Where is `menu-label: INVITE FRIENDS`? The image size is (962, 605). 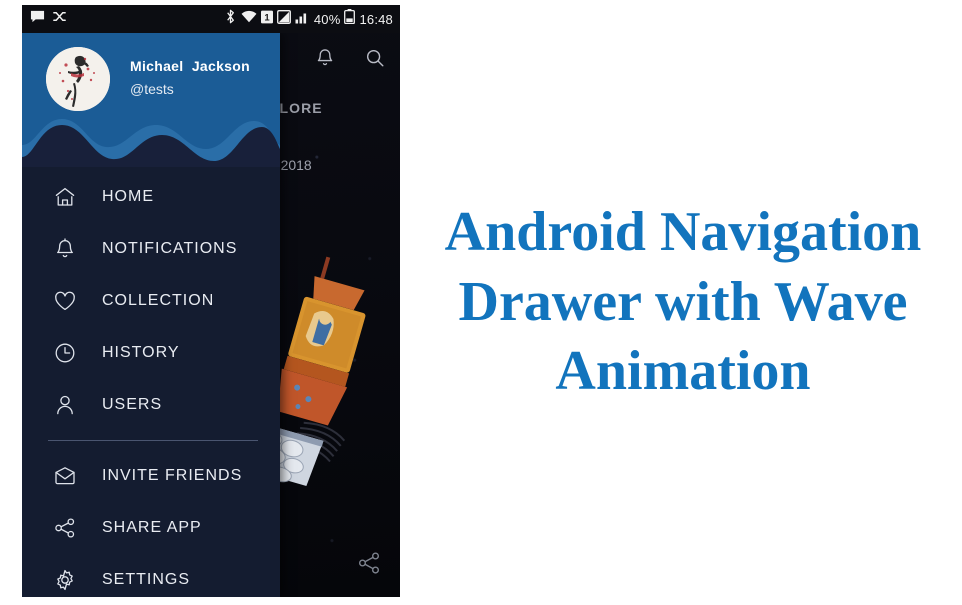 menu-label: INVITE FRIENDS is located at coordinates (172, 475).